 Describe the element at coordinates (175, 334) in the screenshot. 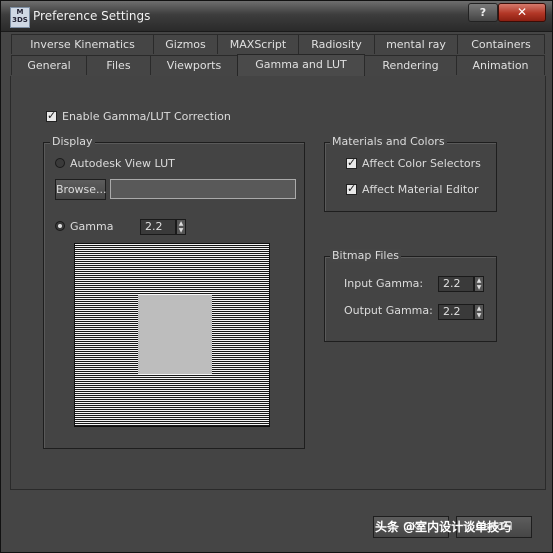

I see `gamma-preview-gray-square` at that location.